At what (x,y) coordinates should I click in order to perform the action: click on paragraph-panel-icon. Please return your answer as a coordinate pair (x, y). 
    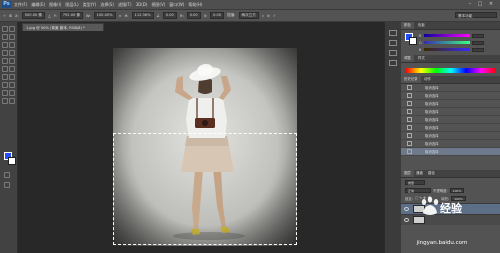
    Looking at the image, I should click on (393, 63).